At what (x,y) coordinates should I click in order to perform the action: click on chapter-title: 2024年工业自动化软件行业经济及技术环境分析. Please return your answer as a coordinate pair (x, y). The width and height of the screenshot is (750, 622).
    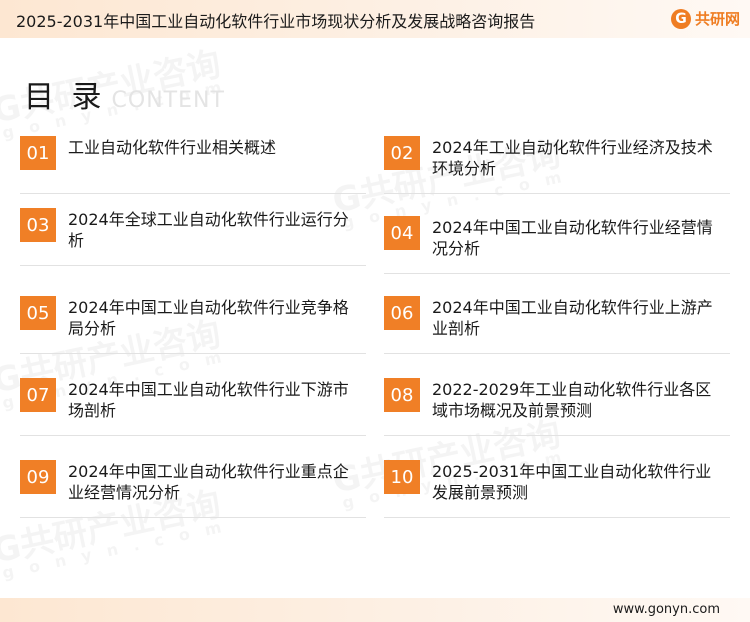
    Looking at the image, I should click on (572, 158).